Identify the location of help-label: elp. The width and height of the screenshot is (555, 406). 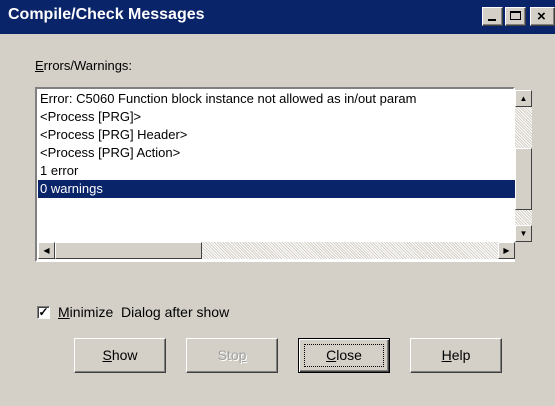
(461, 355).